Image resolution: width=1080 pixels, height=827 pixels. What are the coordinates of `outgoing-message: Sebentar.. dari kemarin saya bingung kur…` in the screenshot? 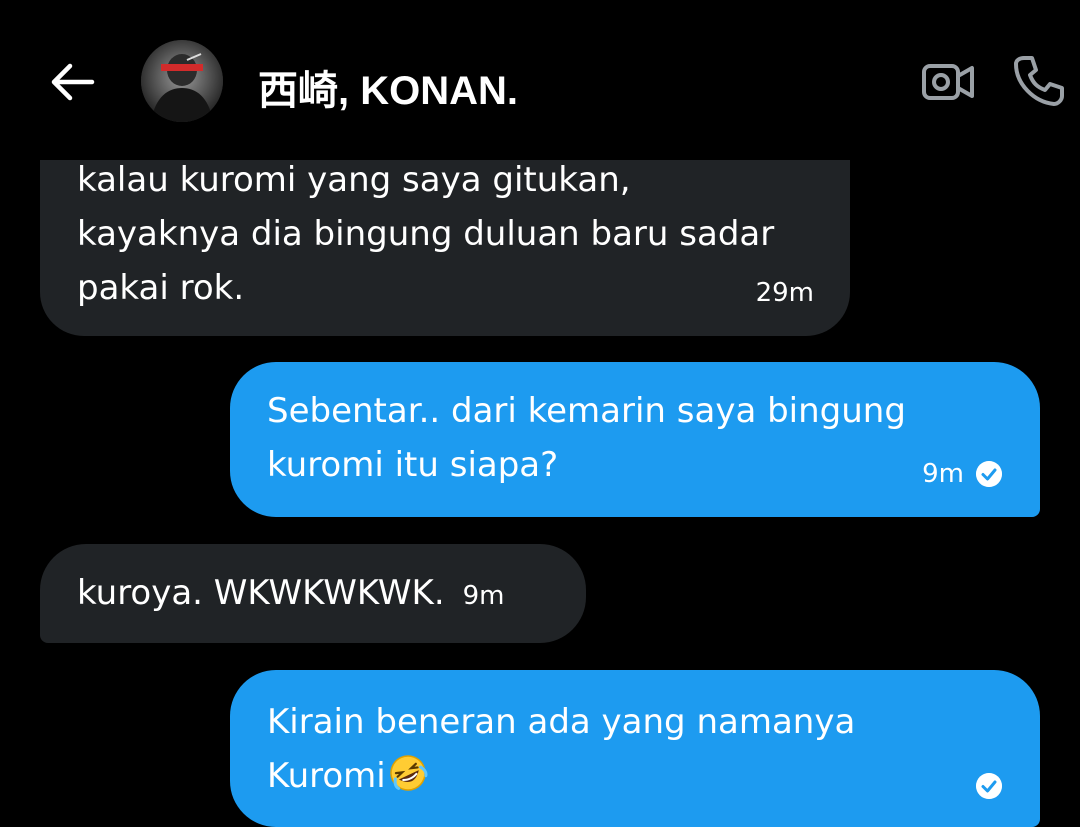 It's located at (635, 439).